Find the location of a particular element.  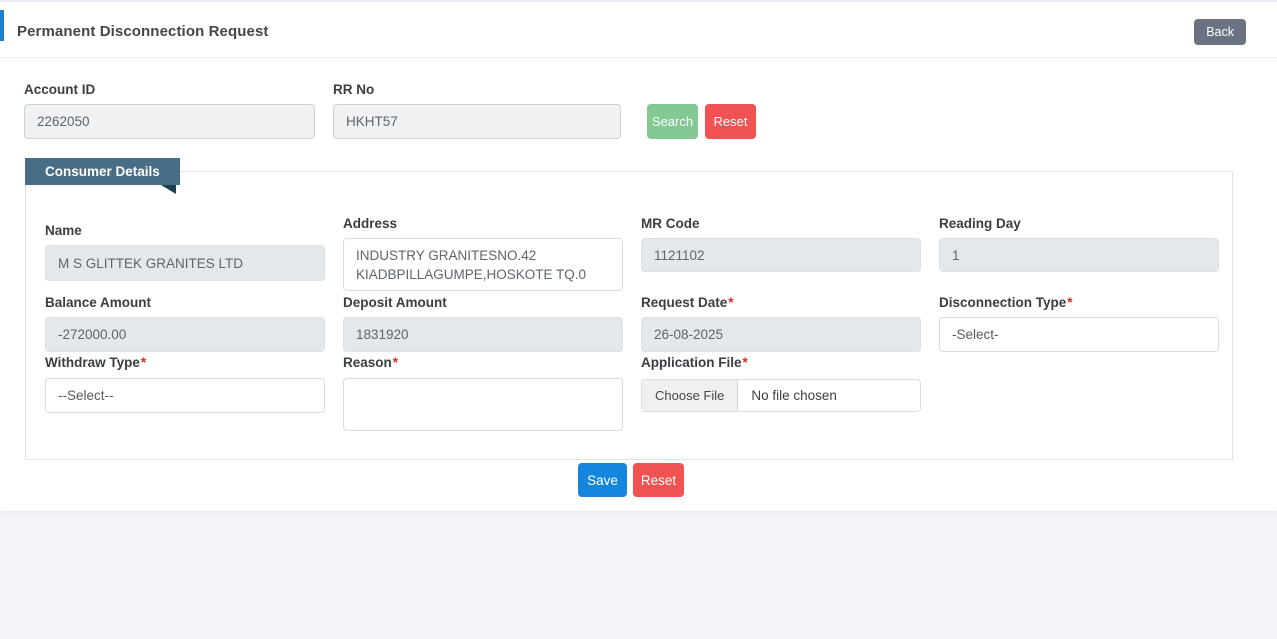

request-date-input is located at coordinates (781, 334).